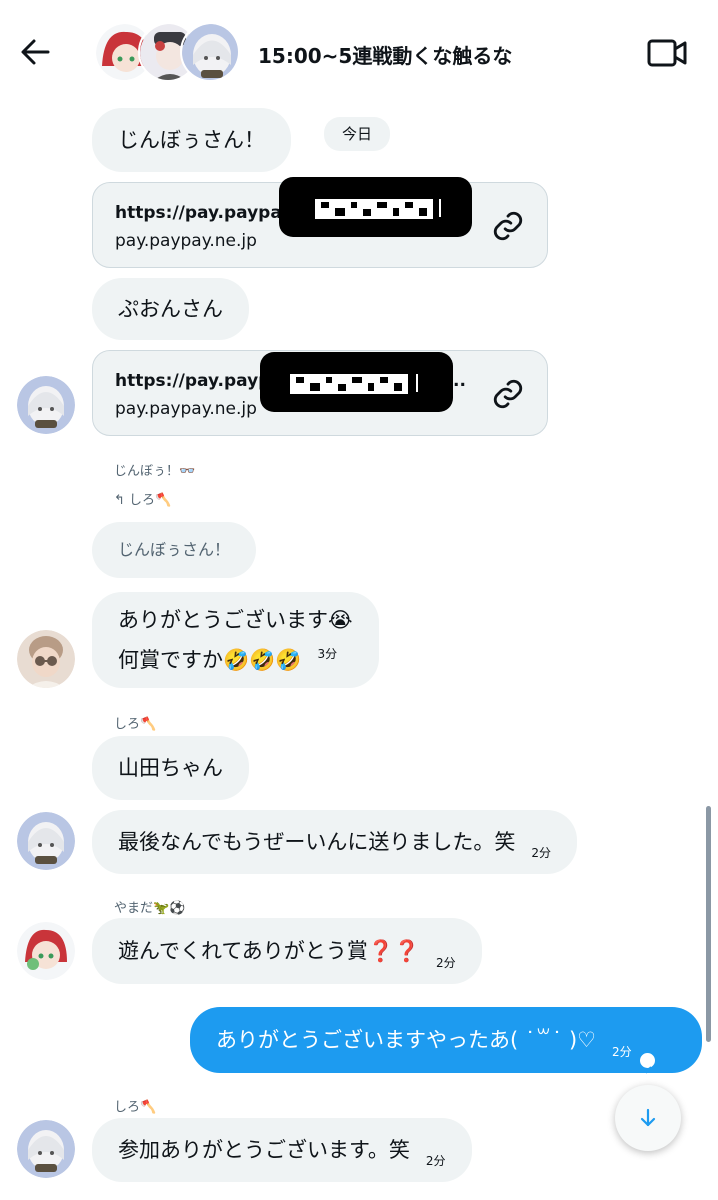 The height and width of the screenshot is (1200, 718). What do you see at coordinates (385, 54) in the screenshot?
I see `conversation-title: 15:00~5連戦動くな触るな` at bounding box center [385, 54].